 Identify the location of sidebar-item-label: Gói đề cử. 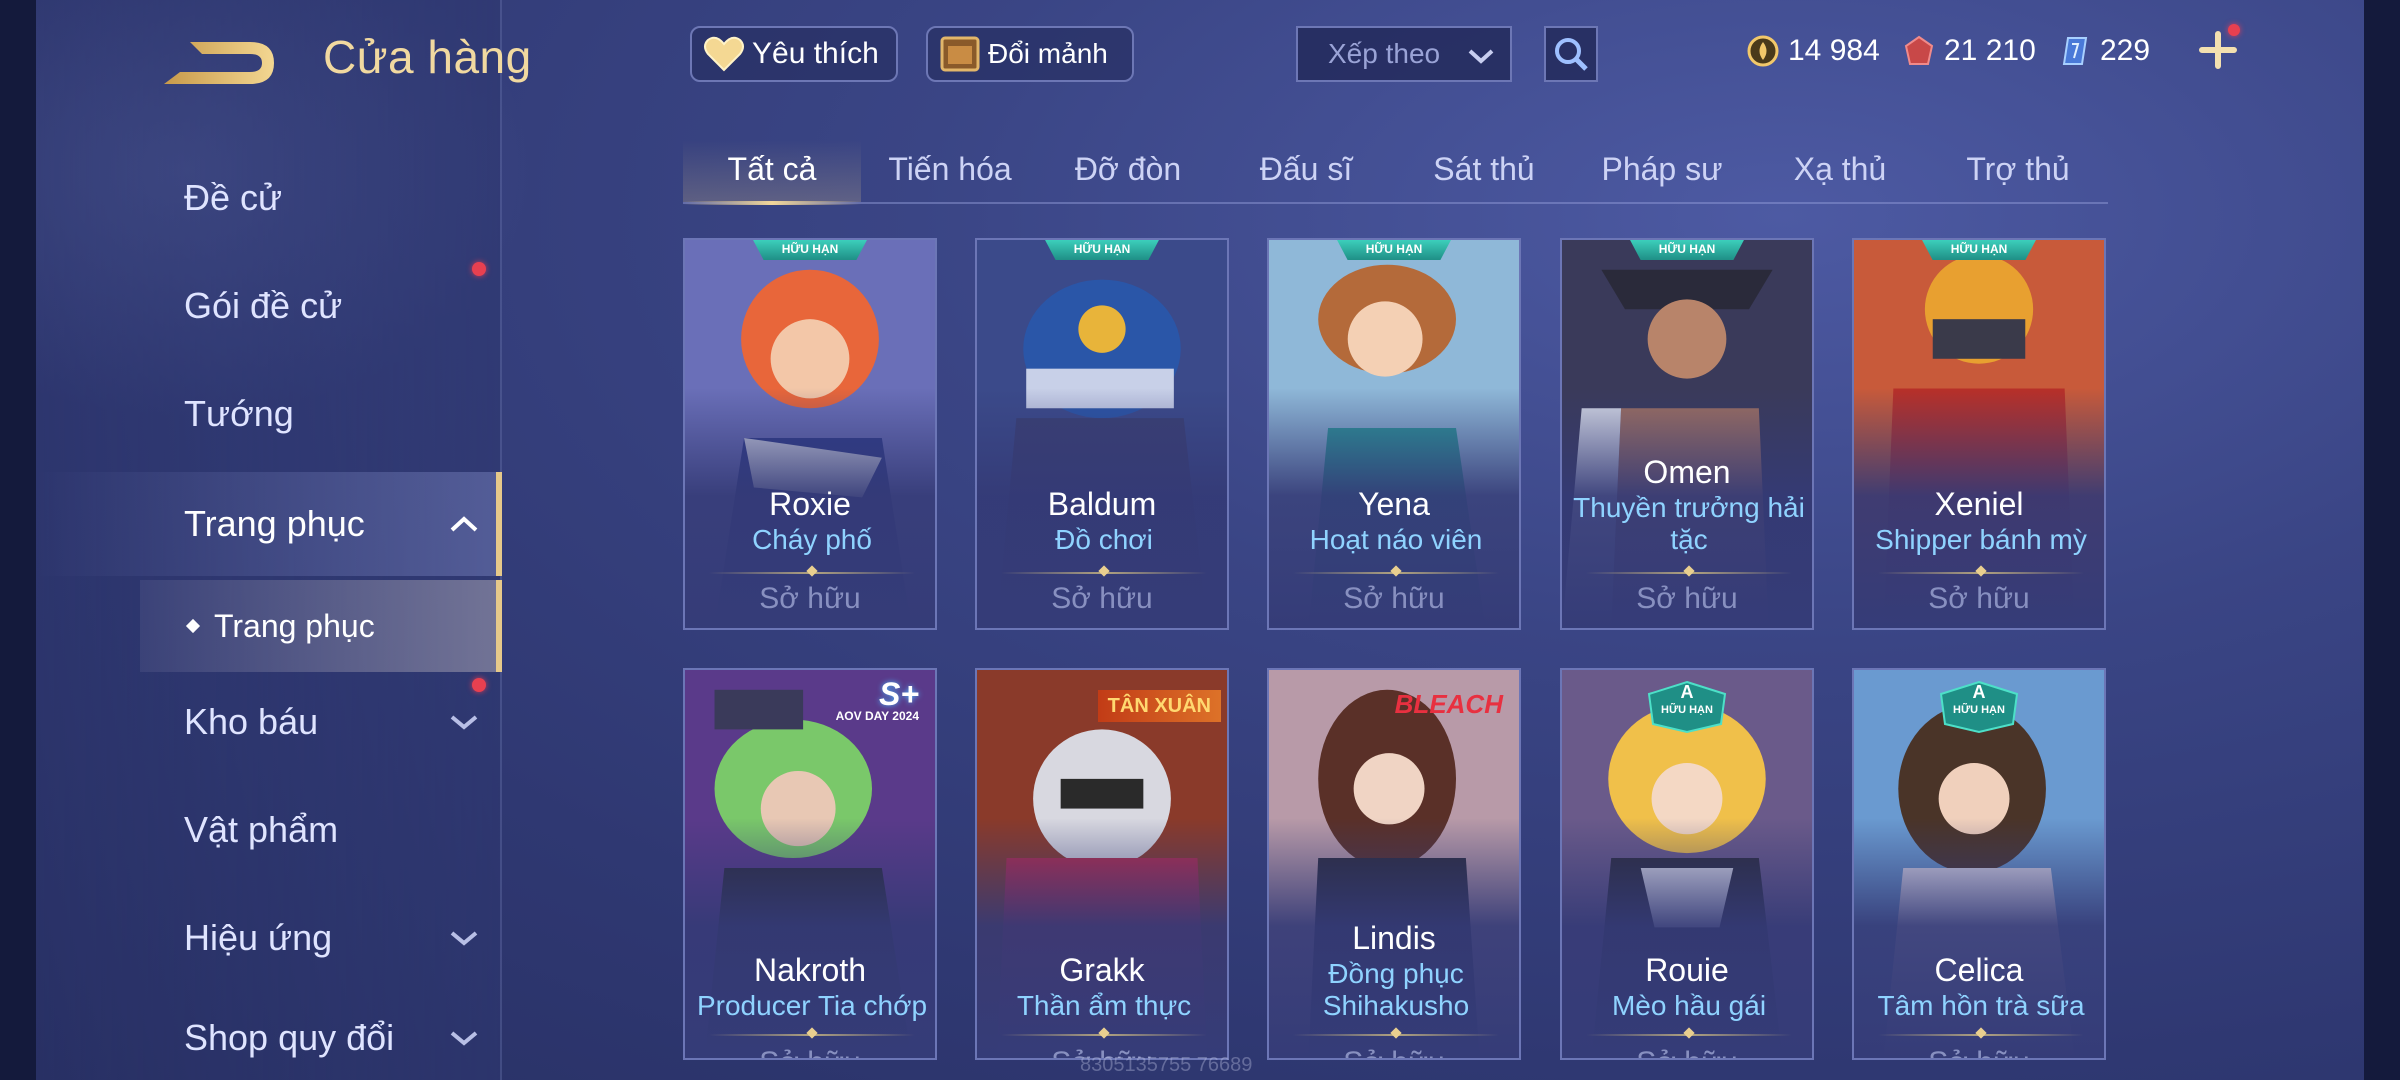
(263, 305).